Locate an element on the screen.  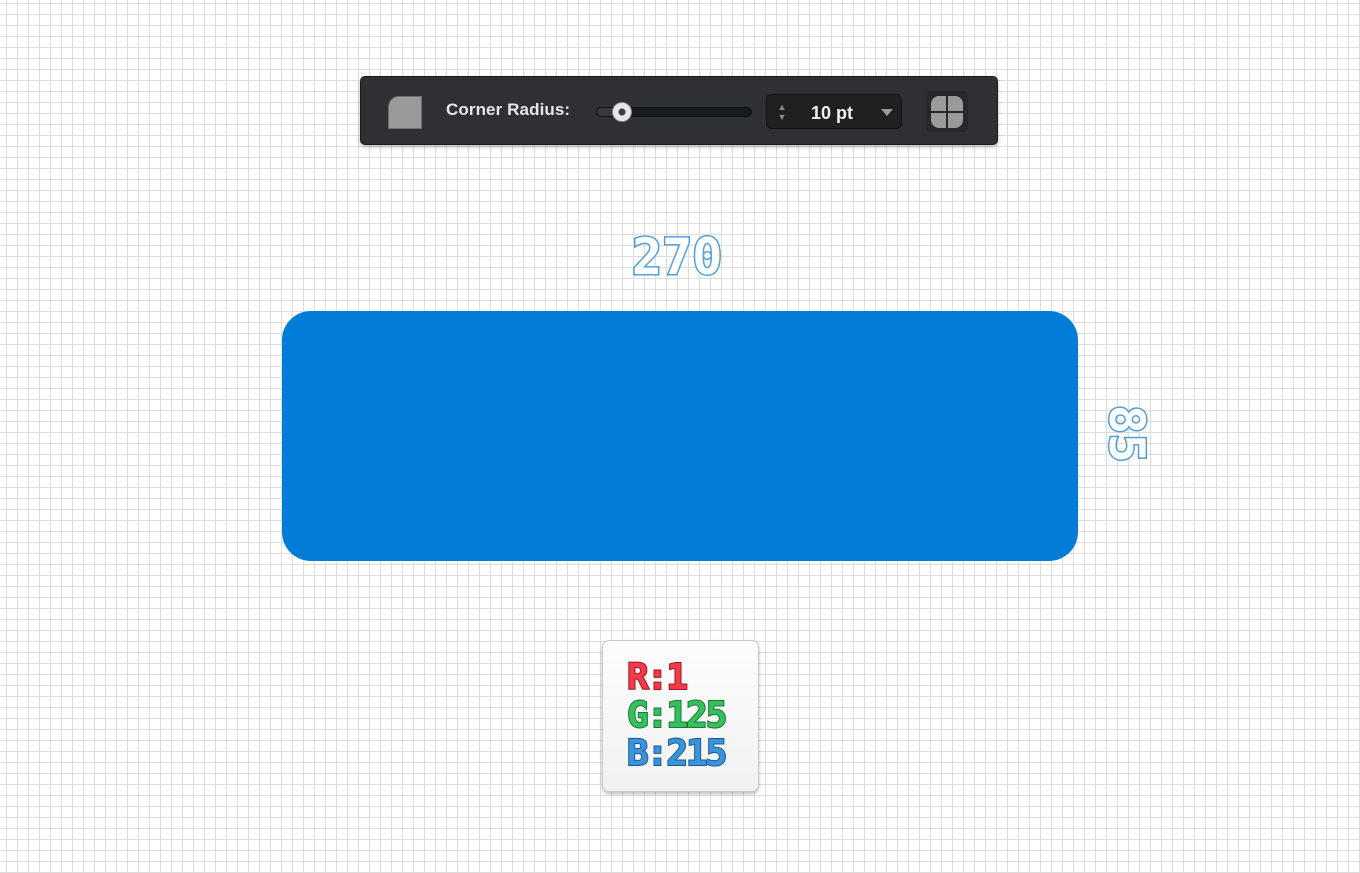
chevron-down-icon is located at coordinates (887, 112).